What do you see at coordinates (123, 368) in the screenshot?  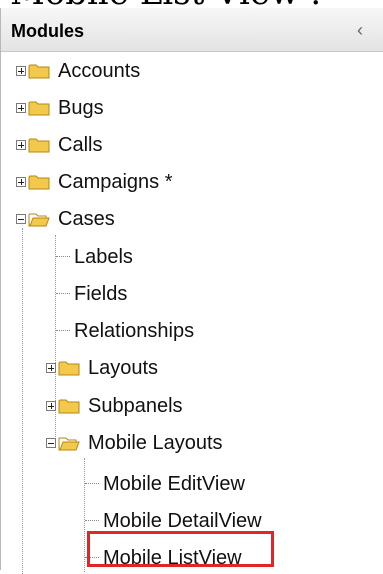 I see `tree-node-label: Layouts` at bounding box center [123, 368].